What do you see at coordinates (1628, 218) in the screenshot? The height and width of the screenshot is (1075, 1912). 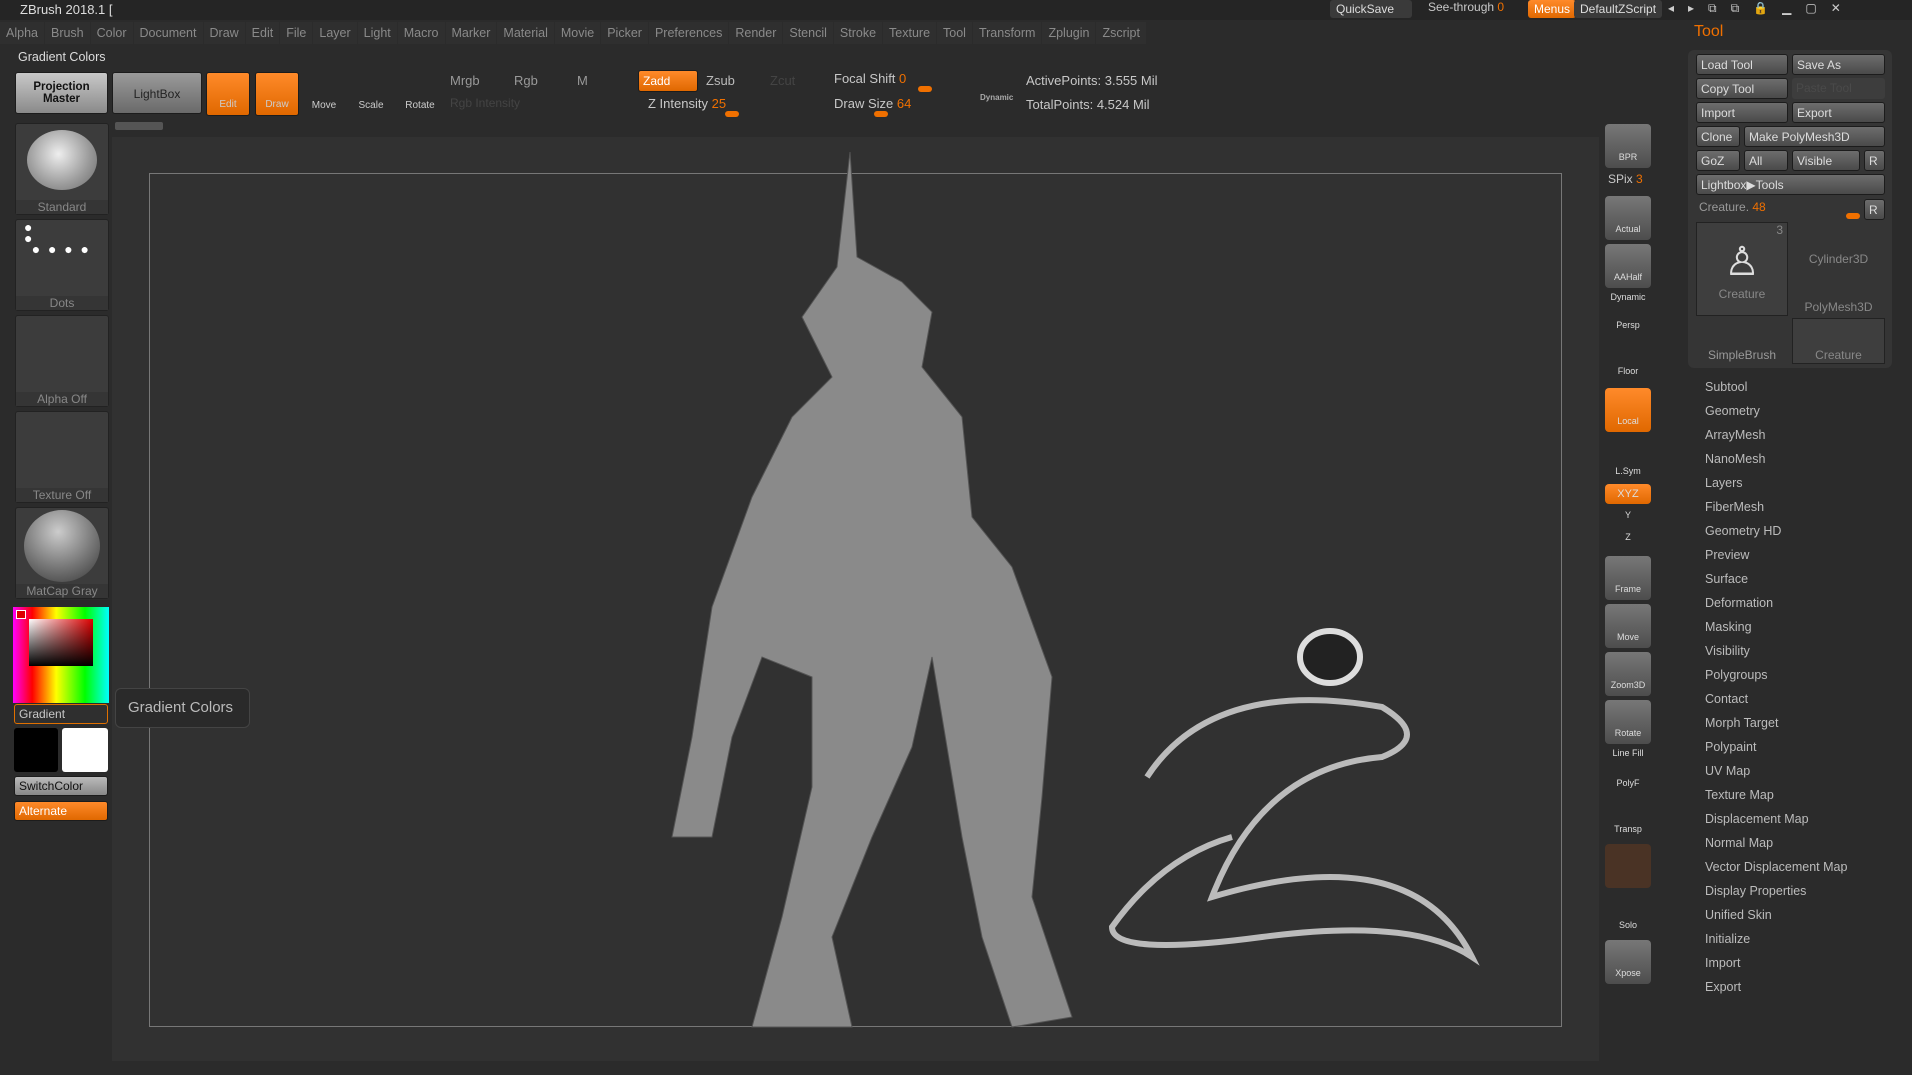 I see `actual-button: Actual` at bounding box center [1628, 218].